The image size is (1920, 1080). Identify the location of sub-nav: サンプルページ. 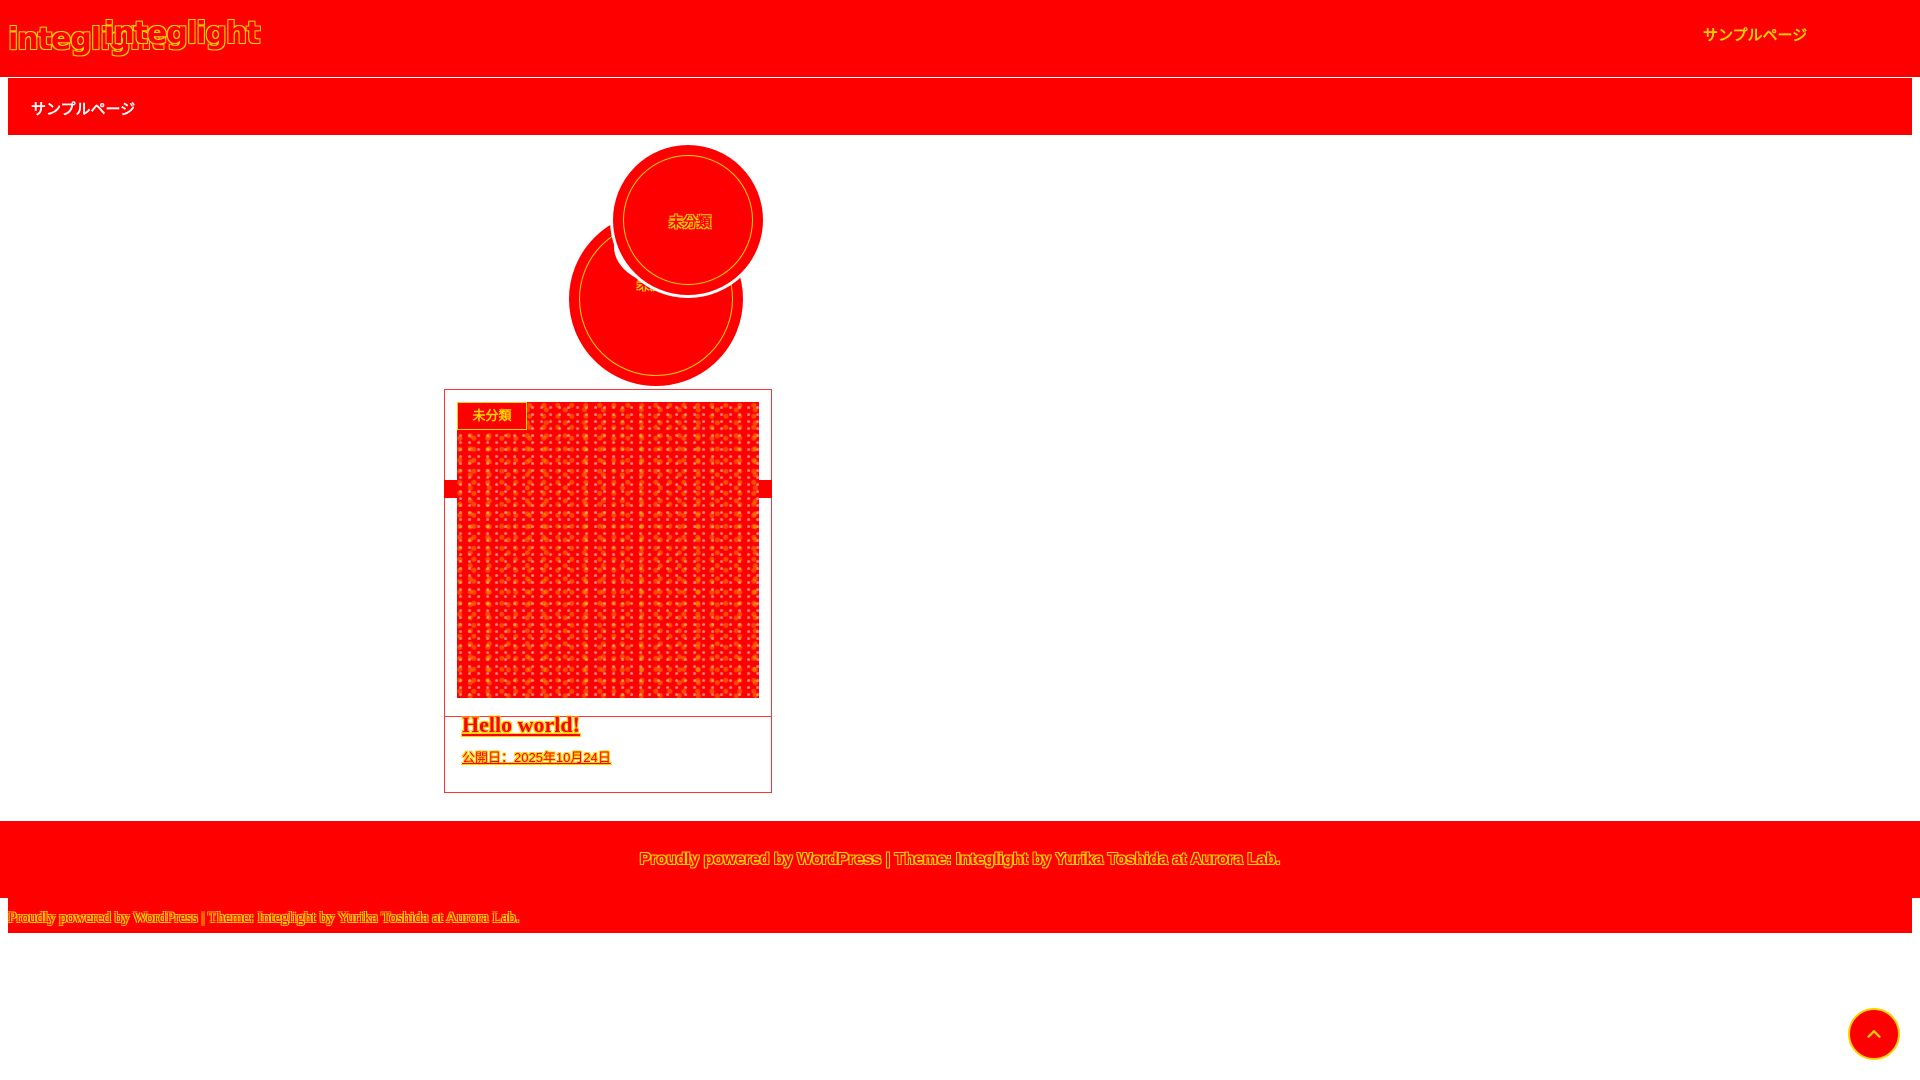
(960, 106).